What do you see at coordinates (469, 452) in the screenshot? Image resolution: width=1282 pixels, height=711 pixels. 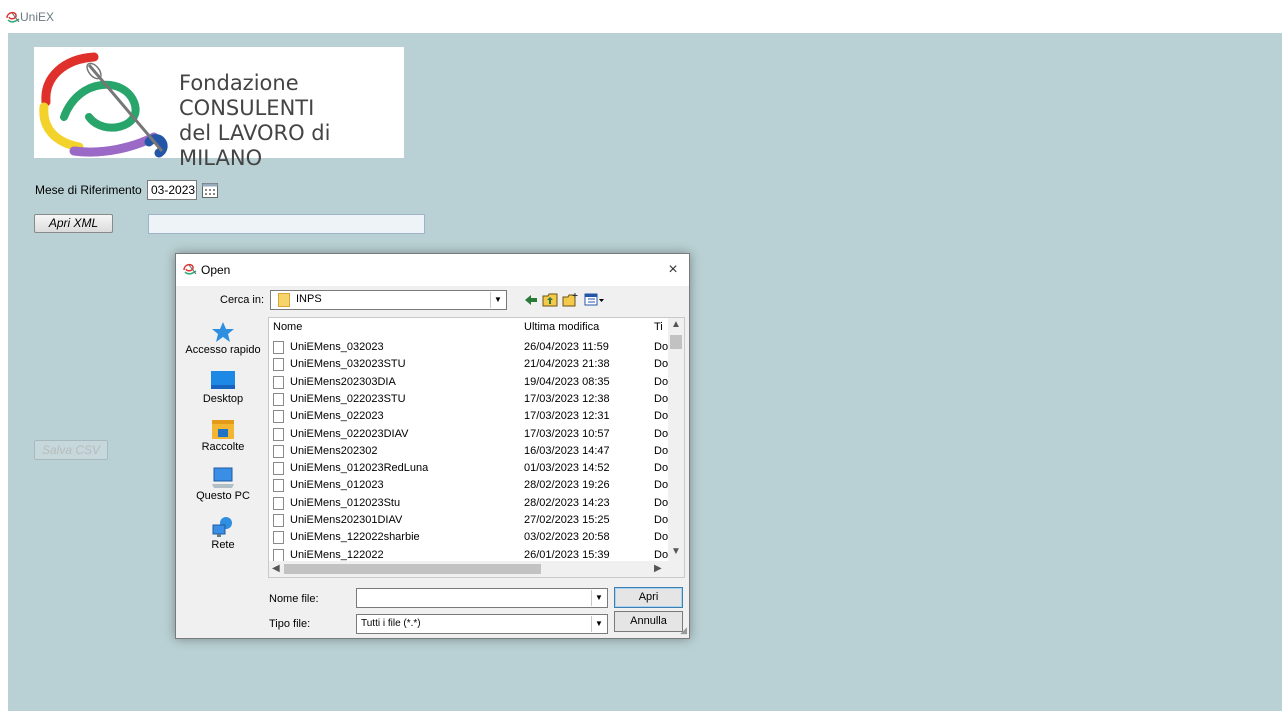 I see `file-row: UniEMens202302 16/03/2023 14:47 Do` at bounding box center [469, 452].